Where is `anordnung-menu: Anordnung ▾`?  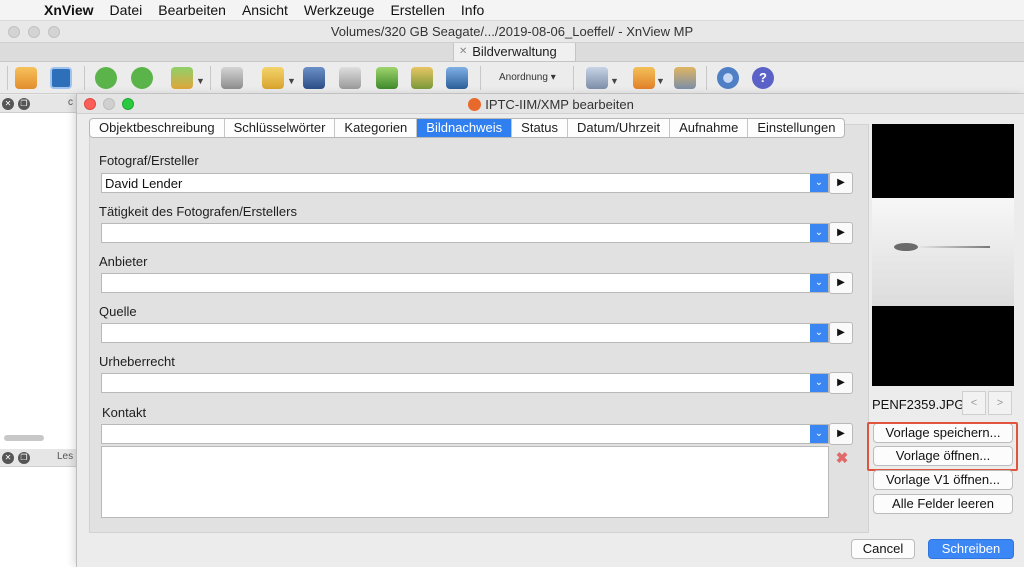 anordnung-menu: Anordnung ▾ is located at coordinates (527, 77).